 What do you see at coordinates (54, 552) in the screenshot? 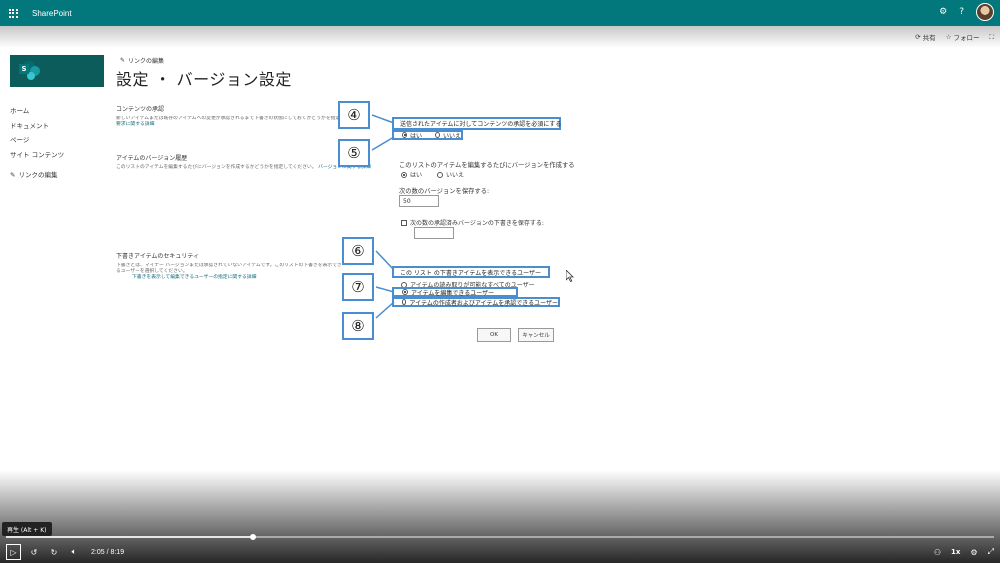
I see `forward-10-icon: ↻` at bounding box center [54, 552].